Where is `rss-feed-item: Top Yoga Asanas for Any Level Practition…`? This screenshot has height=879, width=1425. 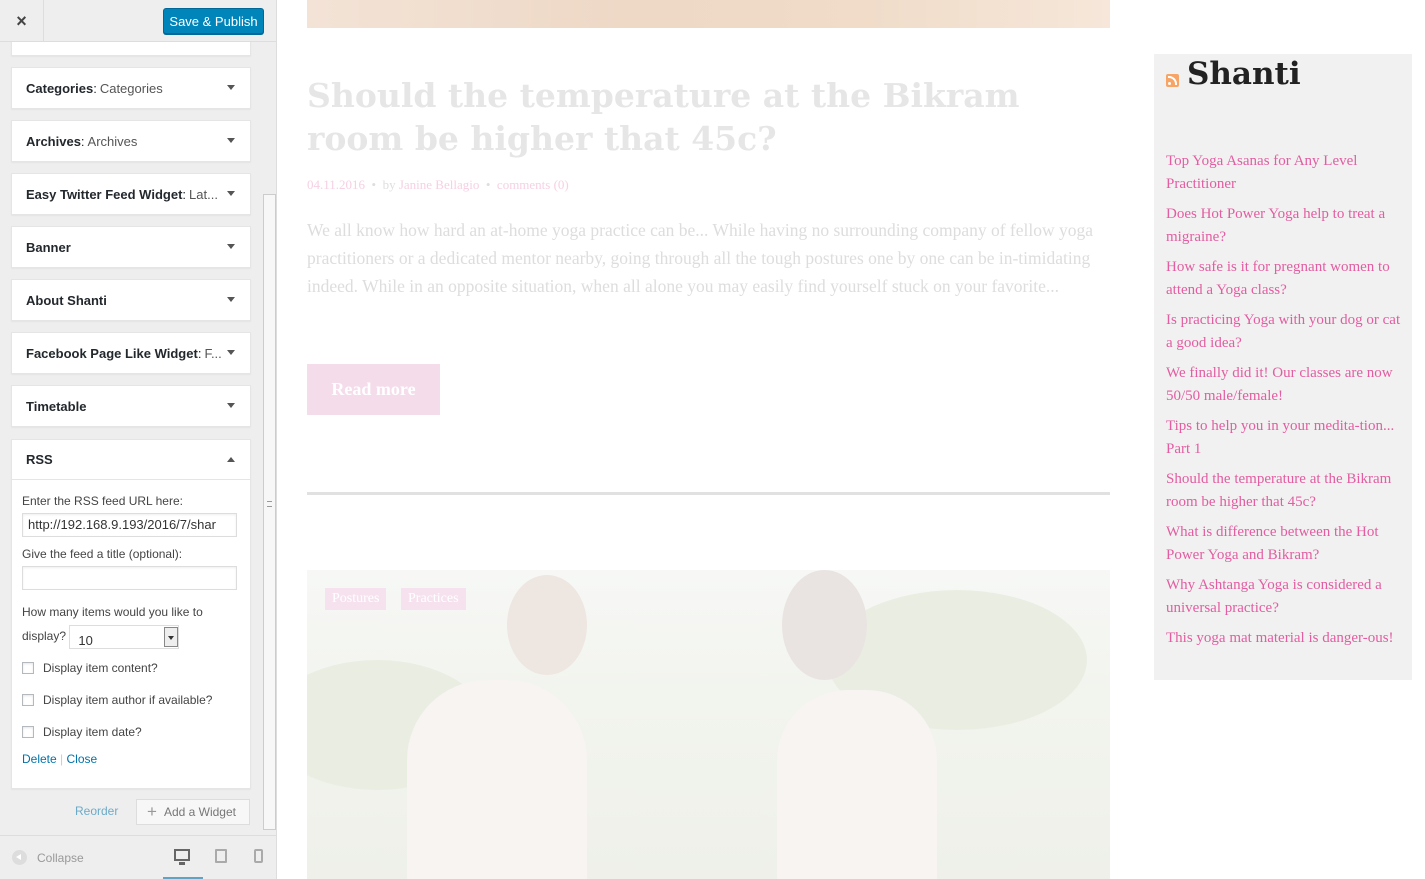
rss-feed-item: Top Yoga Asanas for Any Level Practition… is located at coordinates (1284, 173).